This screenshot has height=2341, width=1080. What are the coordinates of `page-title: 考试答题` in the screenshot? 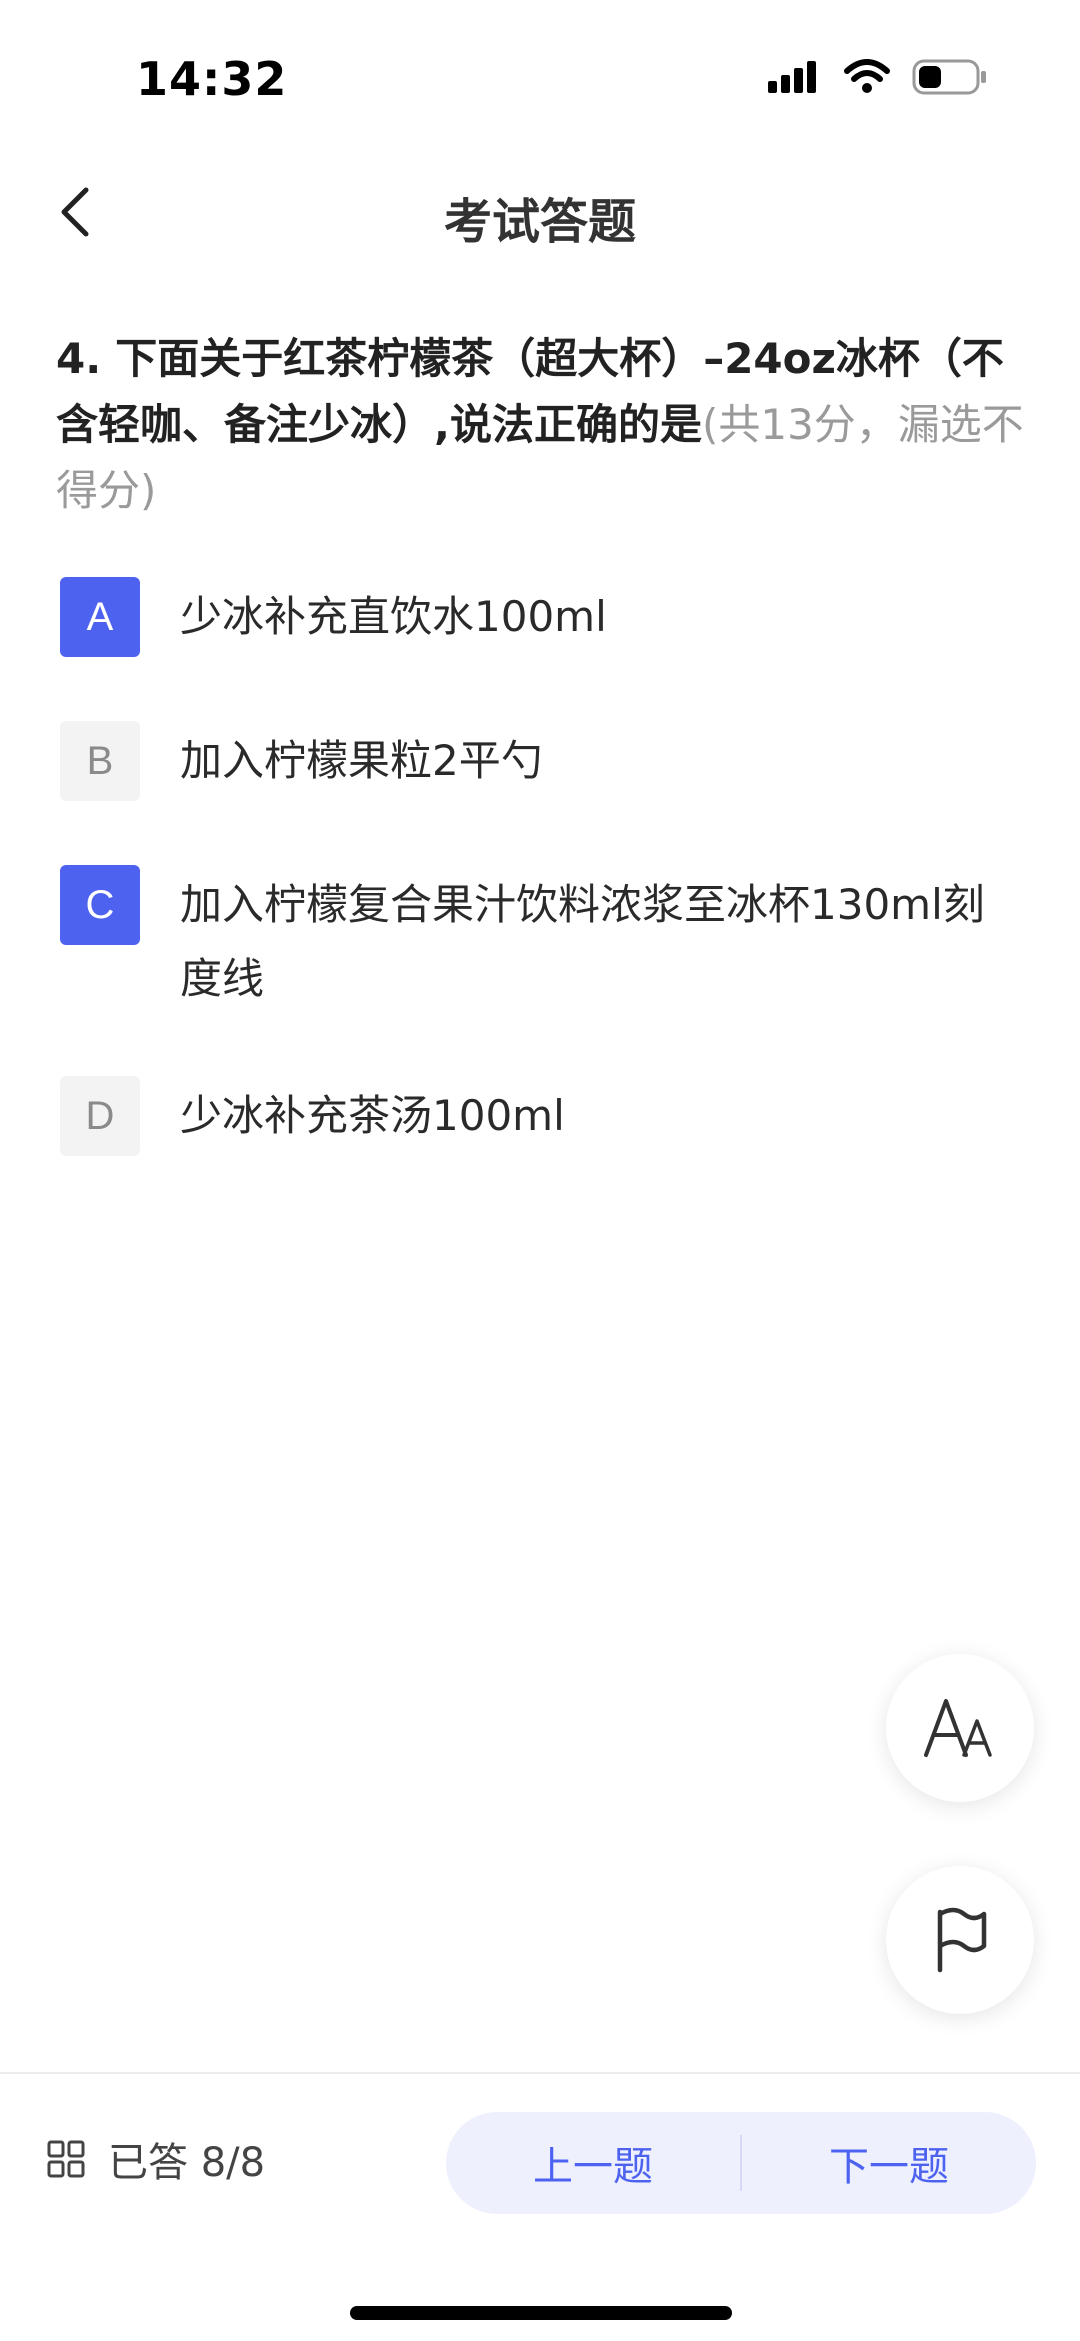 It's located at (539, 222).